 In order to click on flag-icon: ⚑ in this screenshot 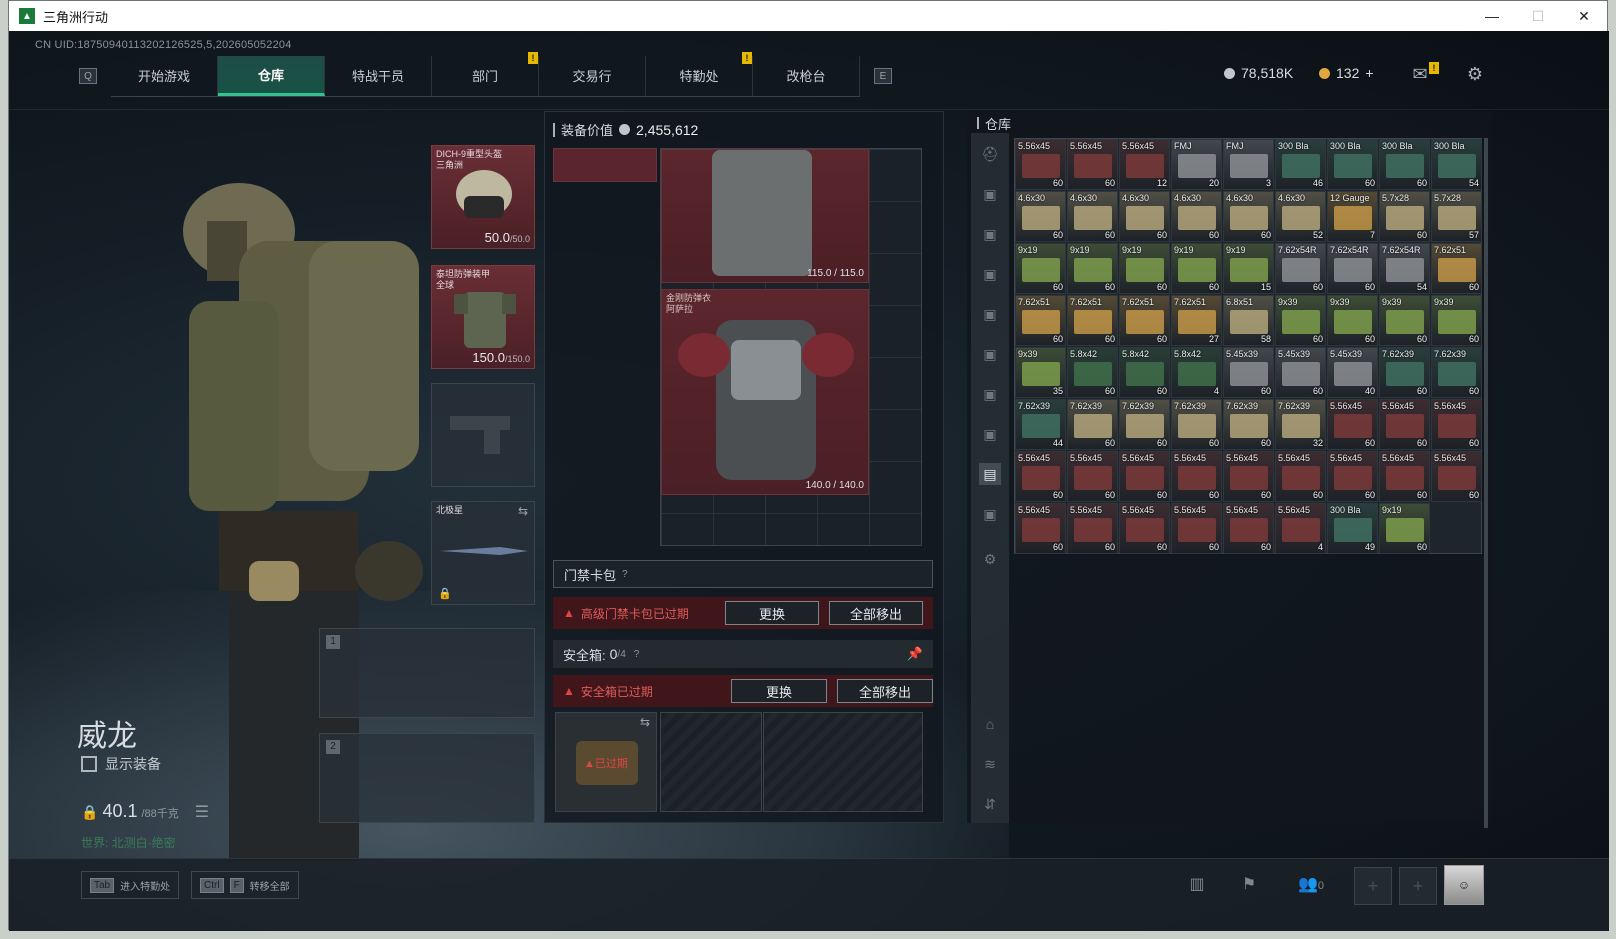, I will do `click(1249, 885)`.